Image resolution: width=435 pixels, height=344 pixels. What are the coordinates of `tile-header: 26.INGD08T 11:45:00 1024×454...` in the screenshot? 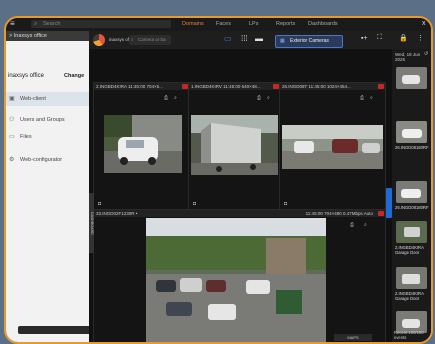 It's located at (332, 86).